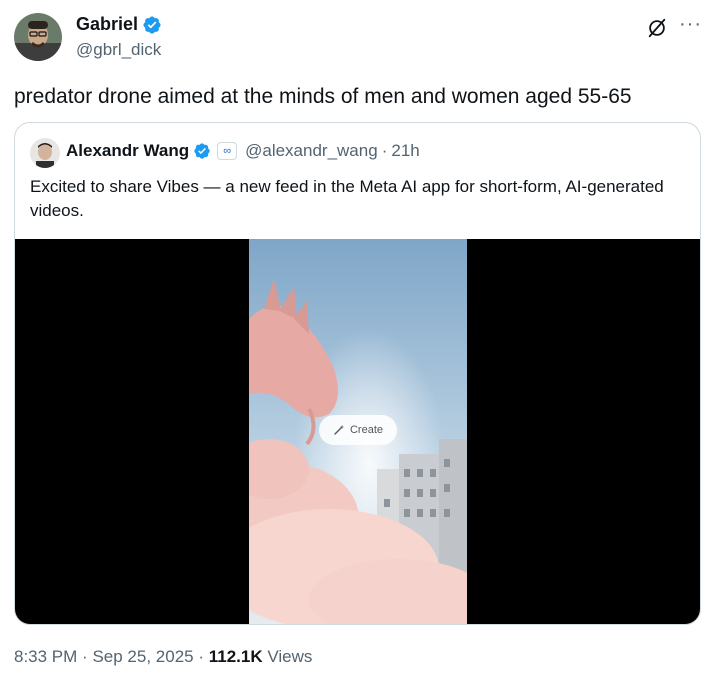  What do you see at coordinates (38, 37) in the screenshot?
I see `author-avatar` at bounding box center [38, 37].